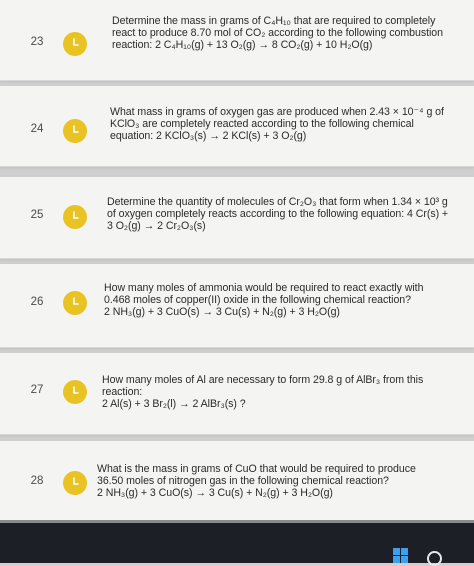  I want to click on question-number: 28, so click(37, 481).